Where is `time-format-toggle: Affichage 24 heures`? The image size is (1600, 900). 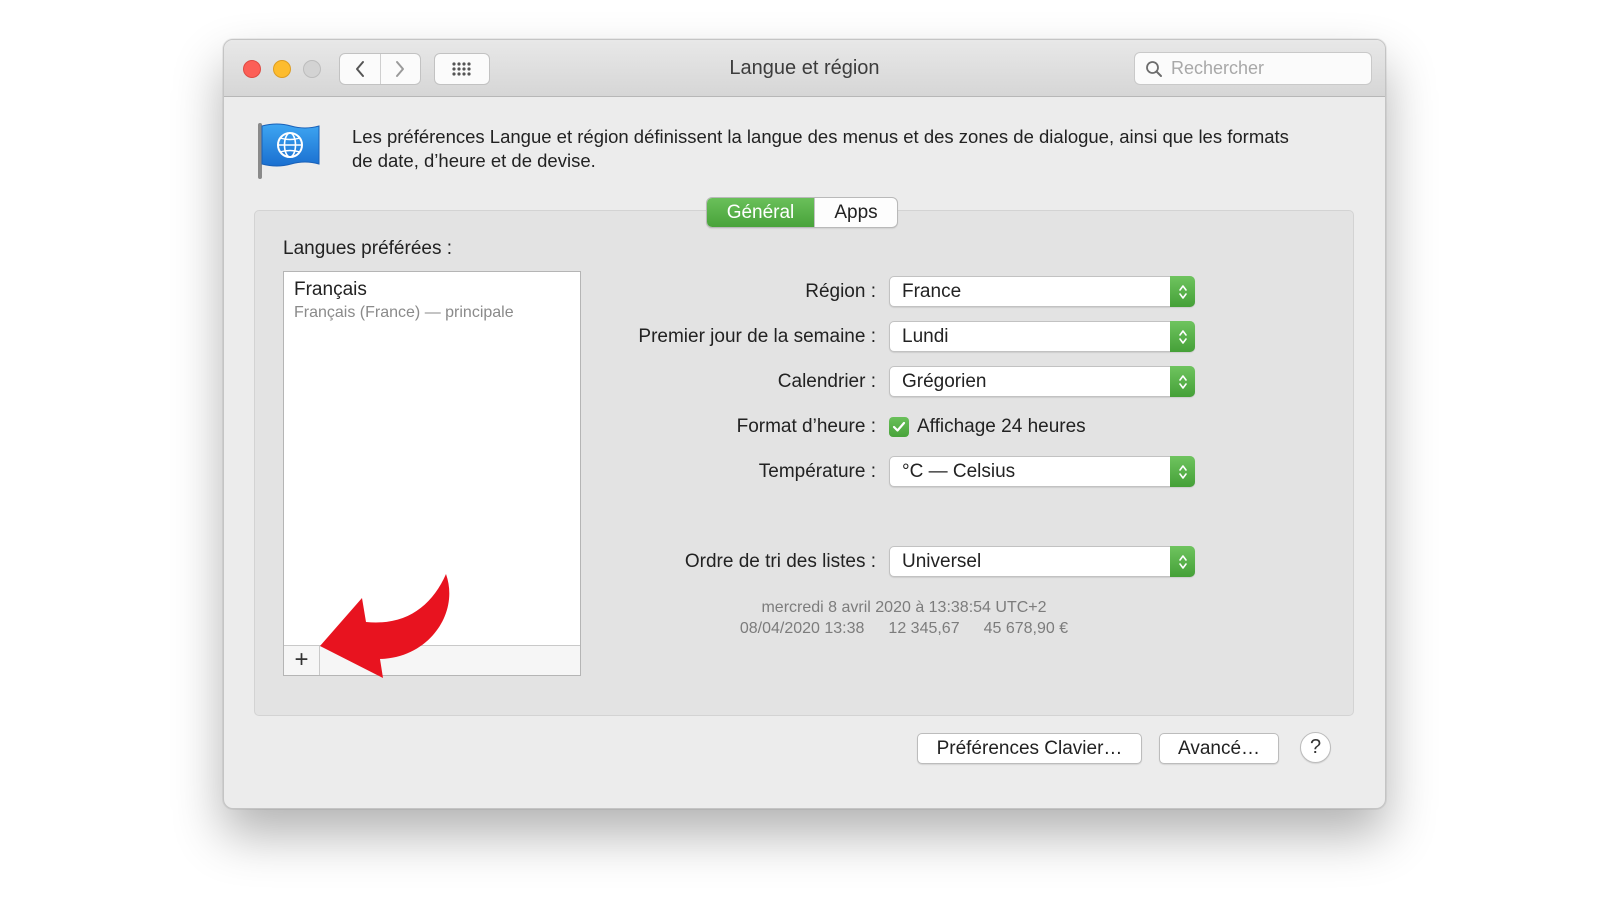 time-format-toggle: Affichage 24 heures is located at coordinates (987, 427).